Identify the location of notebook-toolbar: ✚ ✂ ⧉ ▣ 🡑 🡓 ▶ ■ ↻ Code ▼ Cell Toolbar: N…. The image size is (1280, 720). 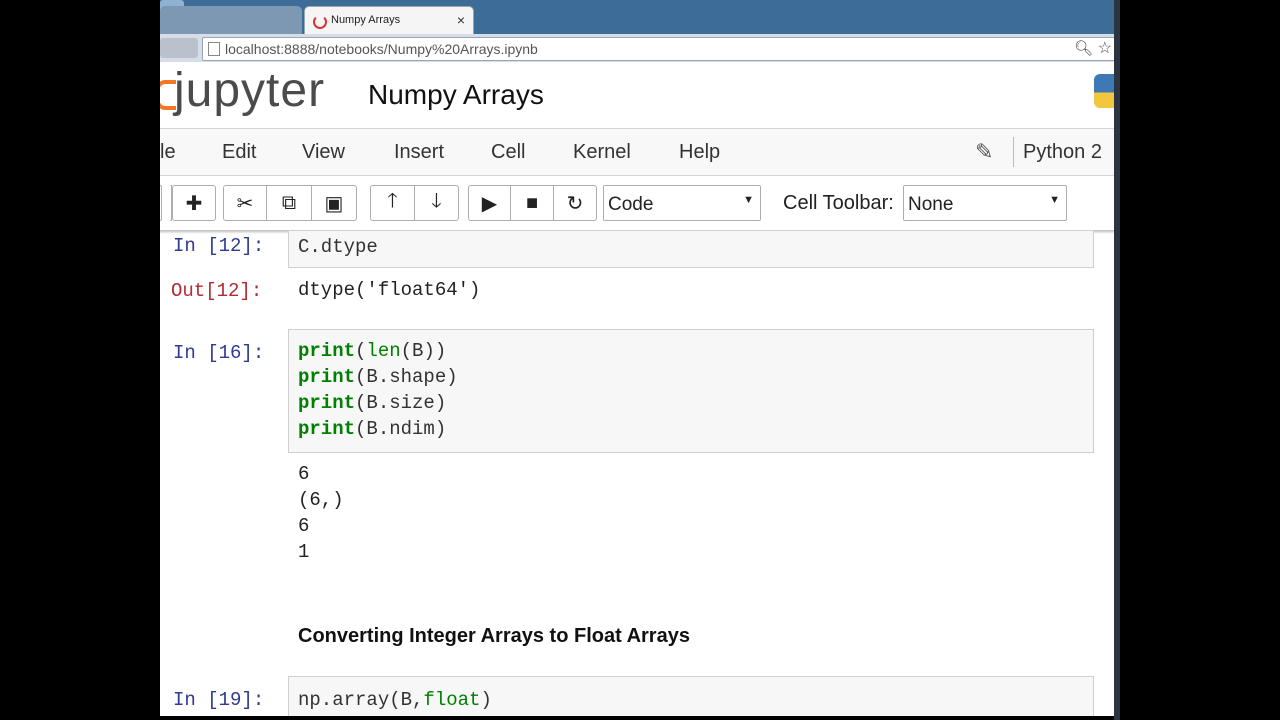
(639, 203).